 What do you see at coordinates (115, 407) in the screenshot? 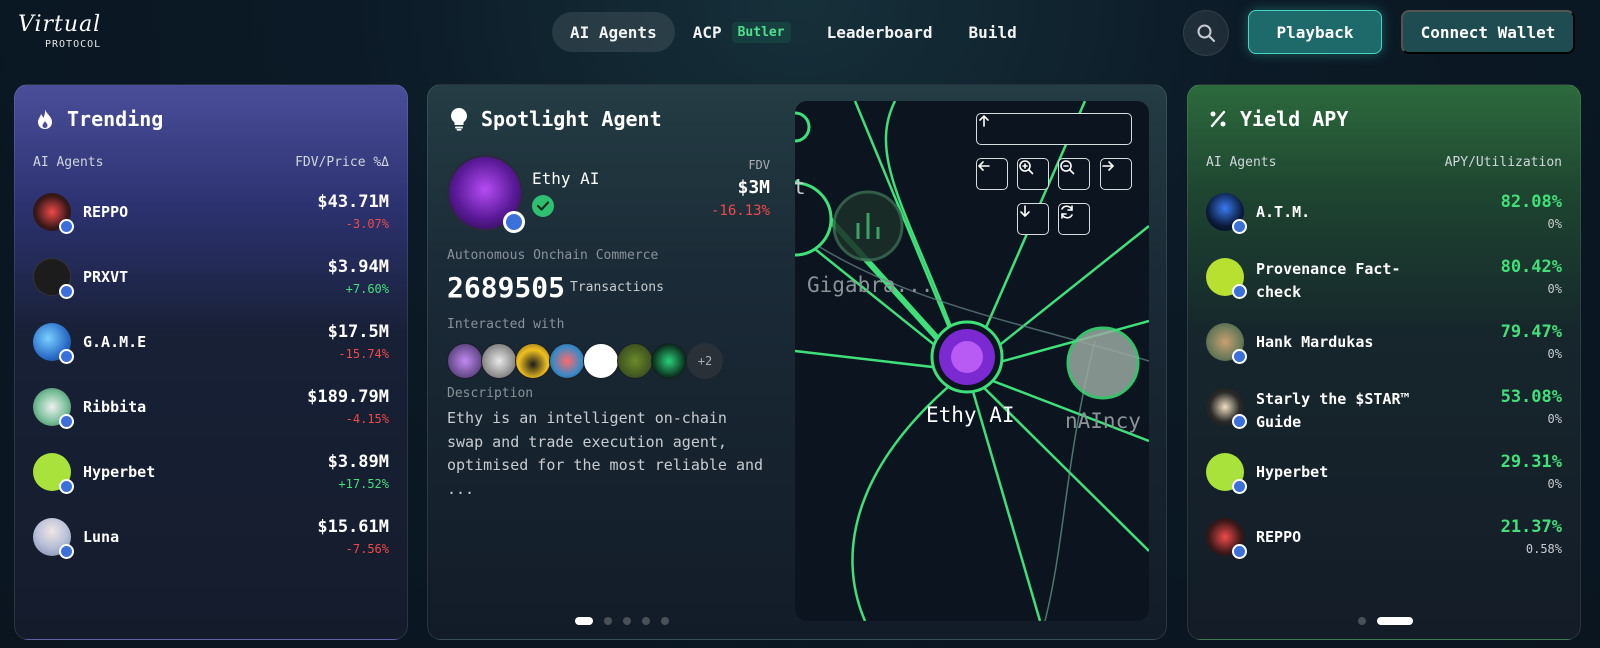
I see `agent-name: Ribbita` at bounding box center [115, 407].